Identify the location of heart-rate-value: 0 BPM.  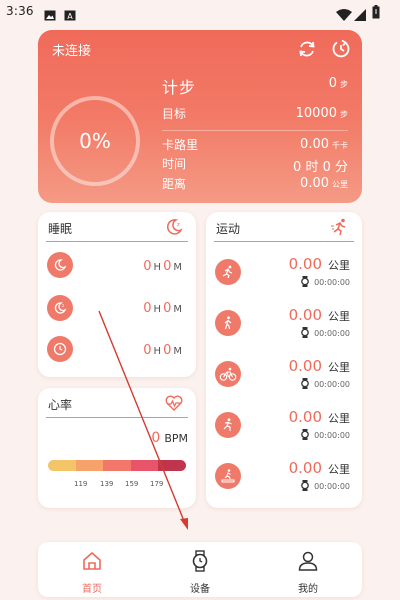
(169, 438).